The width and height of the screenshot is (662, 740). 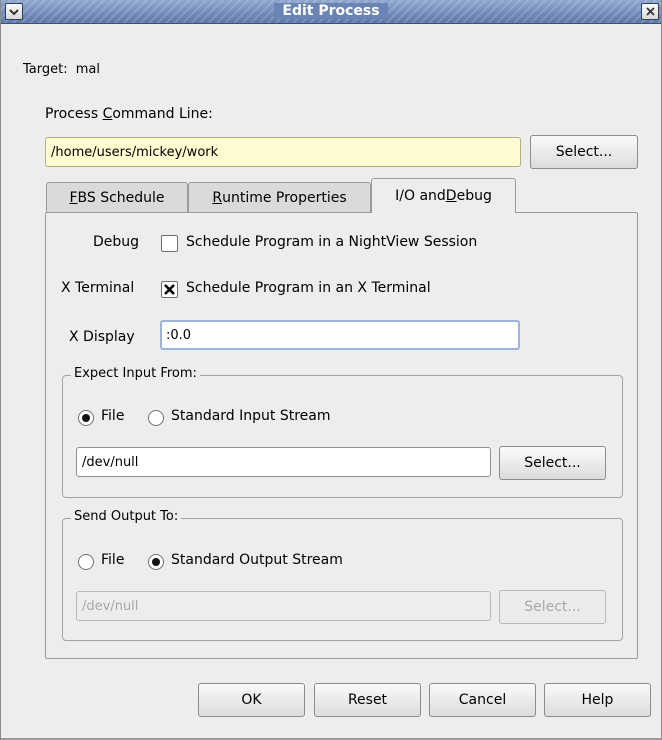 I want to click on debug-label: Debug, so click(x=116, y=242).